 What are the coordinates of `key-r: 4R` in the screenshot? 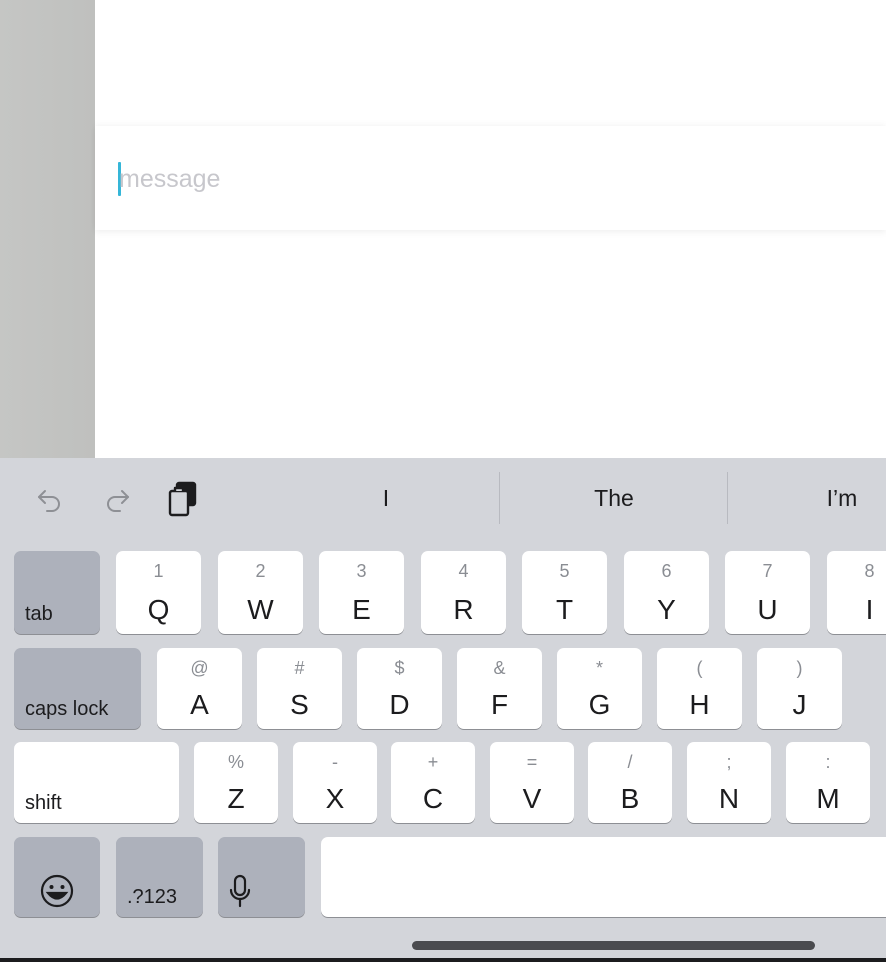 It's located at (463, 592).